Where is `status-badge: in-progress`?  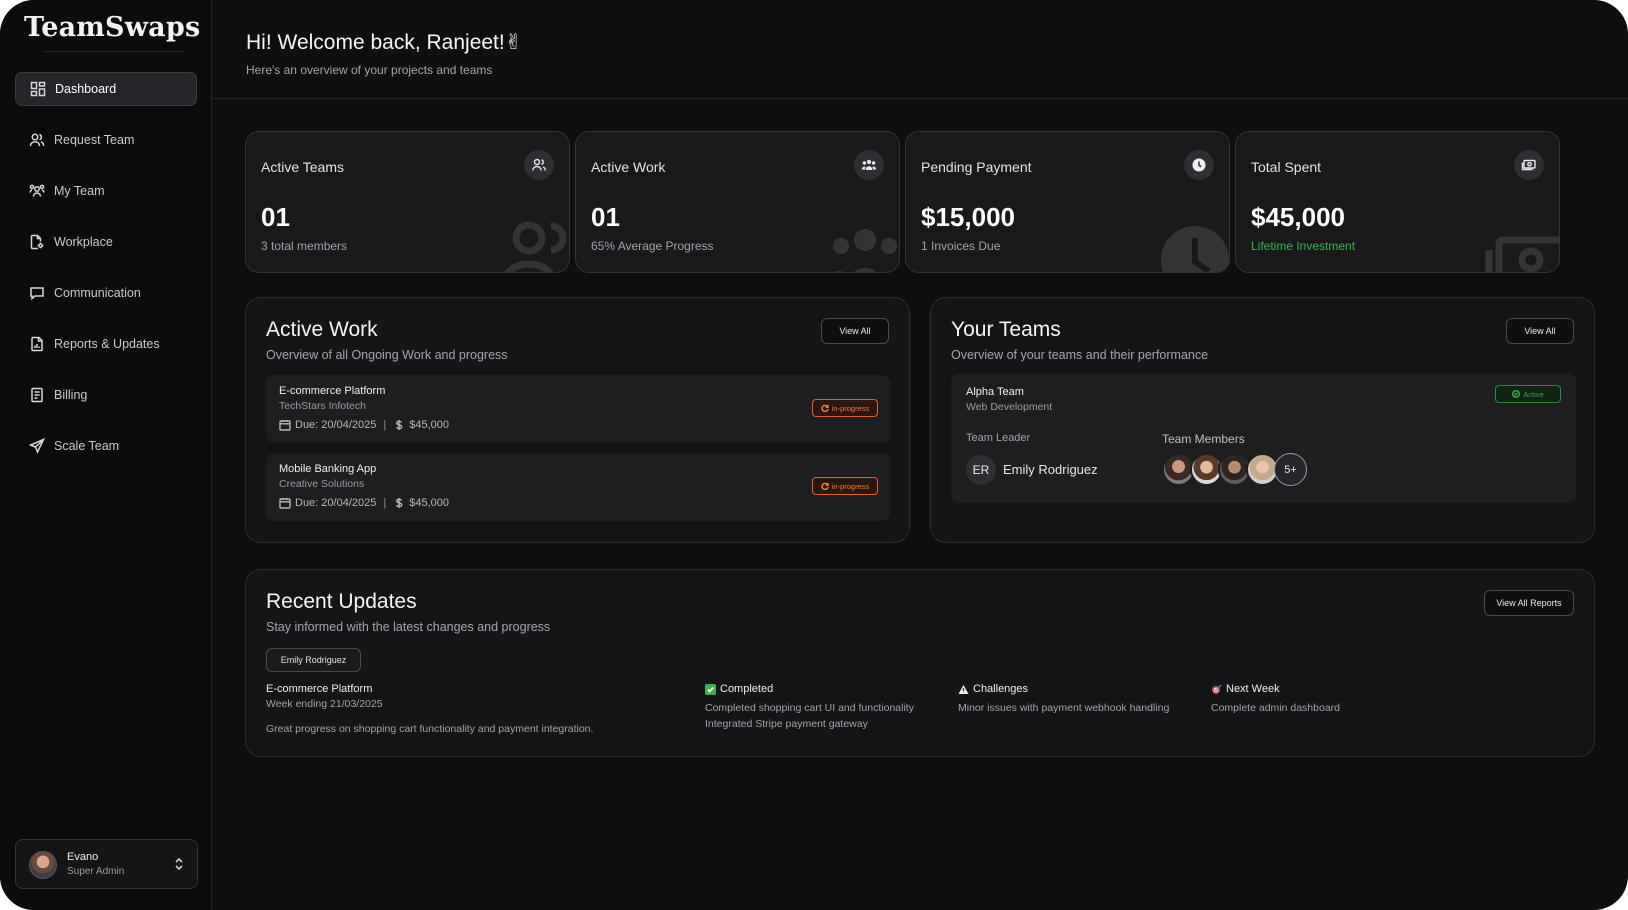
status-badge: in-progress is located at coordinates (845, 408).